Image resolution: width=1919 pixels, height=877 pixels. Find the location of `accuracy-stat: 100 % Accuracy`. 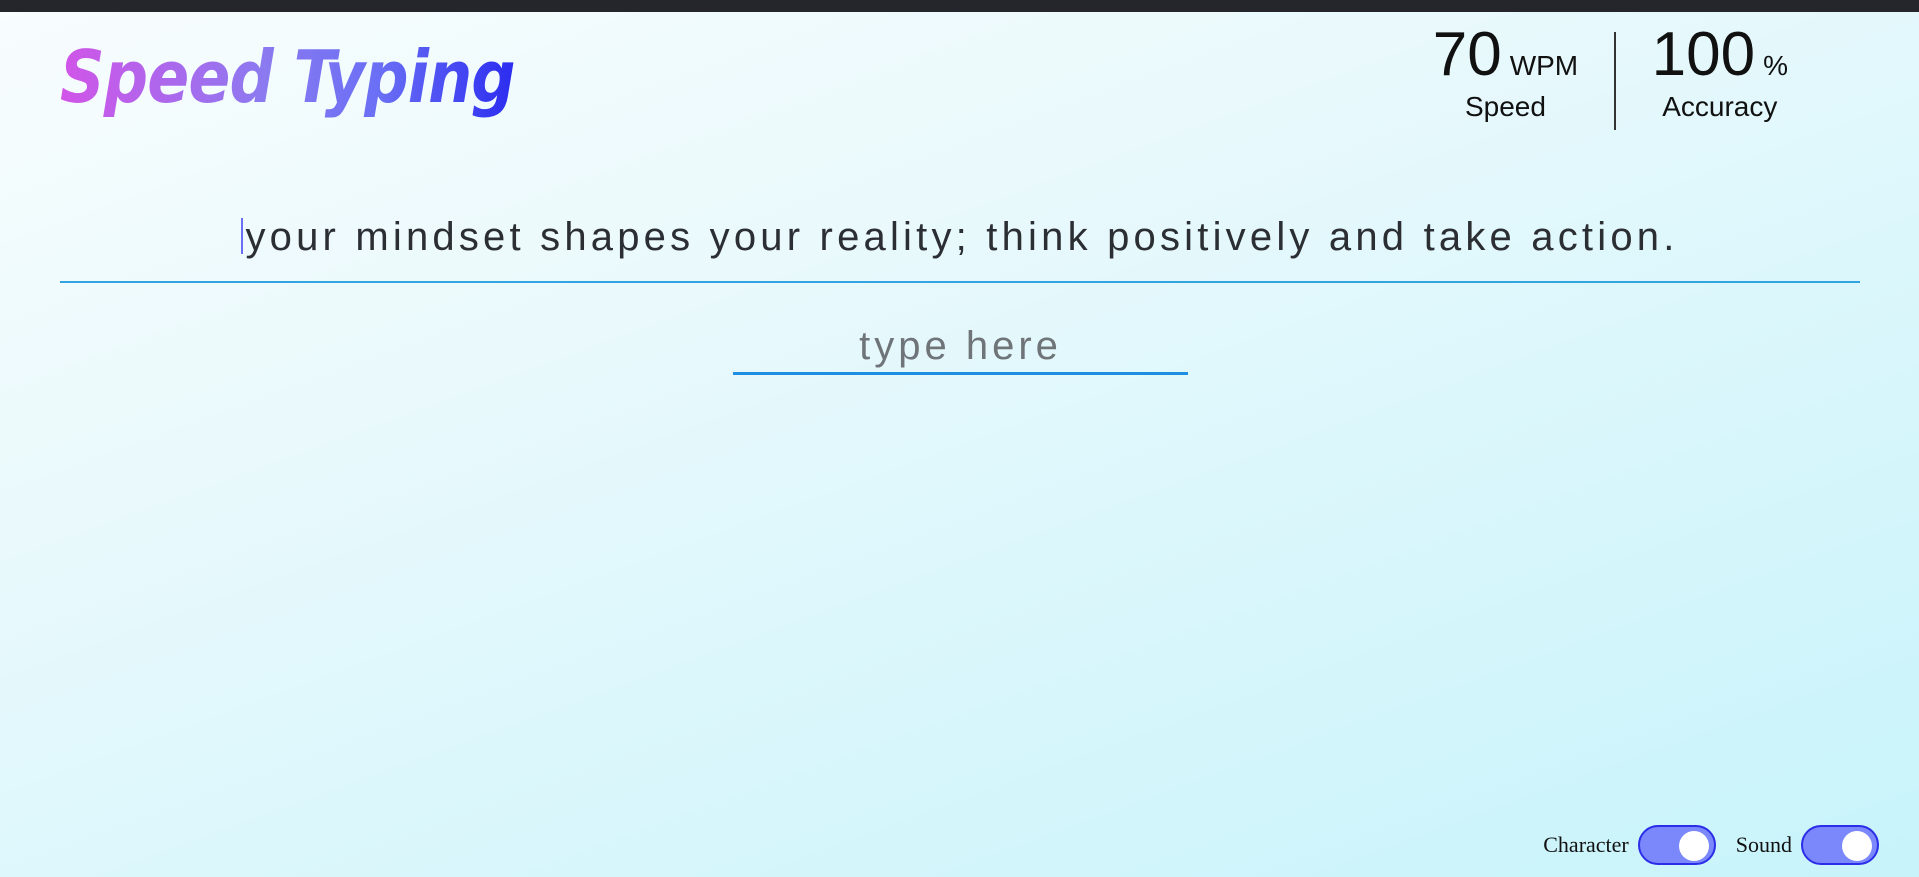

accuracy-stat: 100 % Accuracy is located at coordinates (1720, 76).